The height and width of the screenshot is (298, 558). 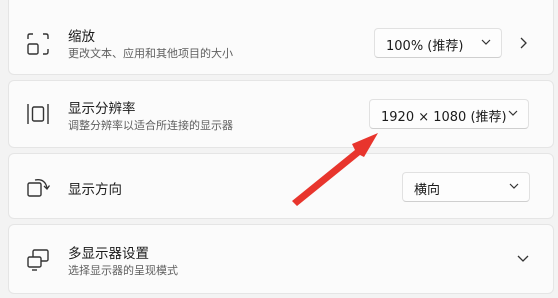 What do you see at coordinates (38, 44) in the screenshot?
I see `scale-icon` at bounding box center [38, 44].